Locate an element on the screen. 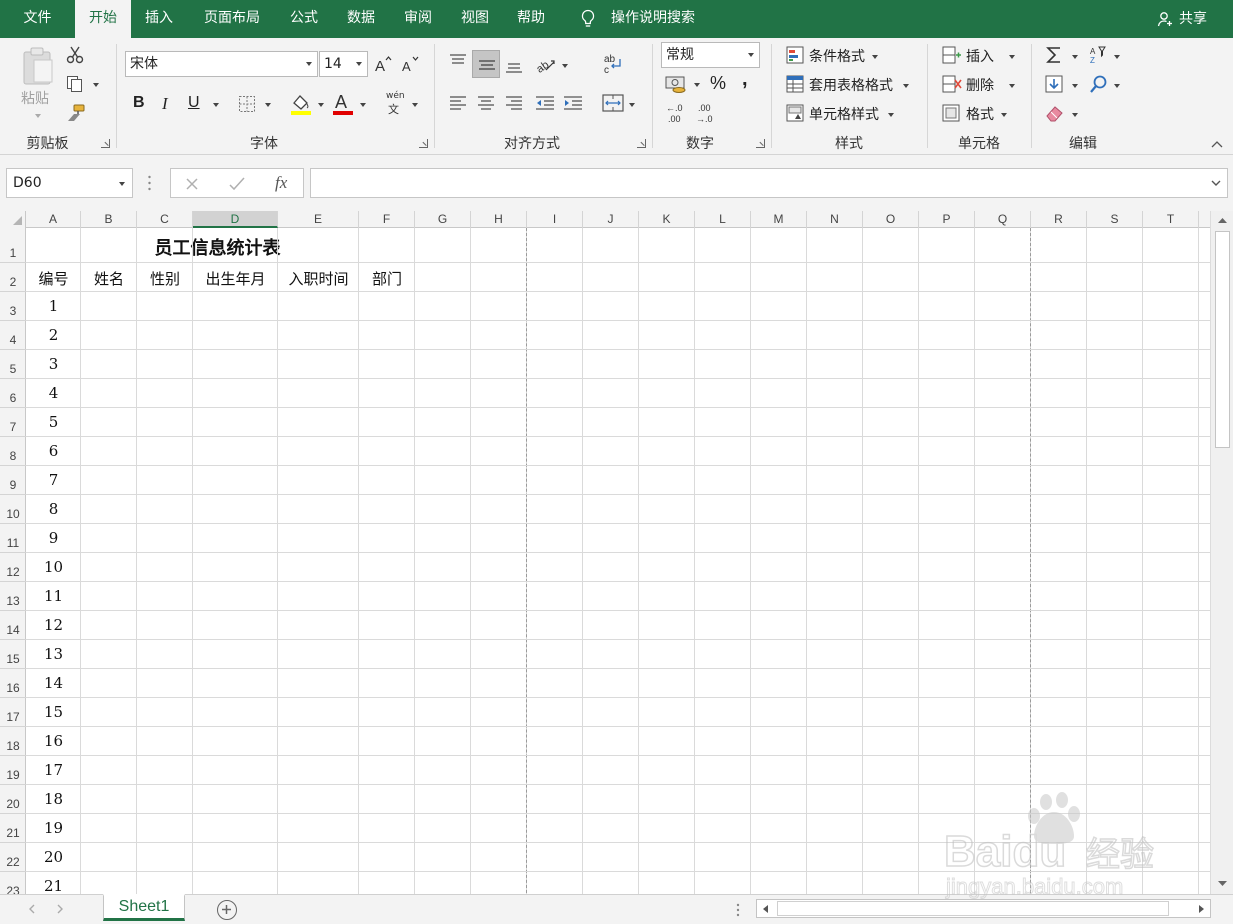  italic-button: I is located at coordinates (165, 104).